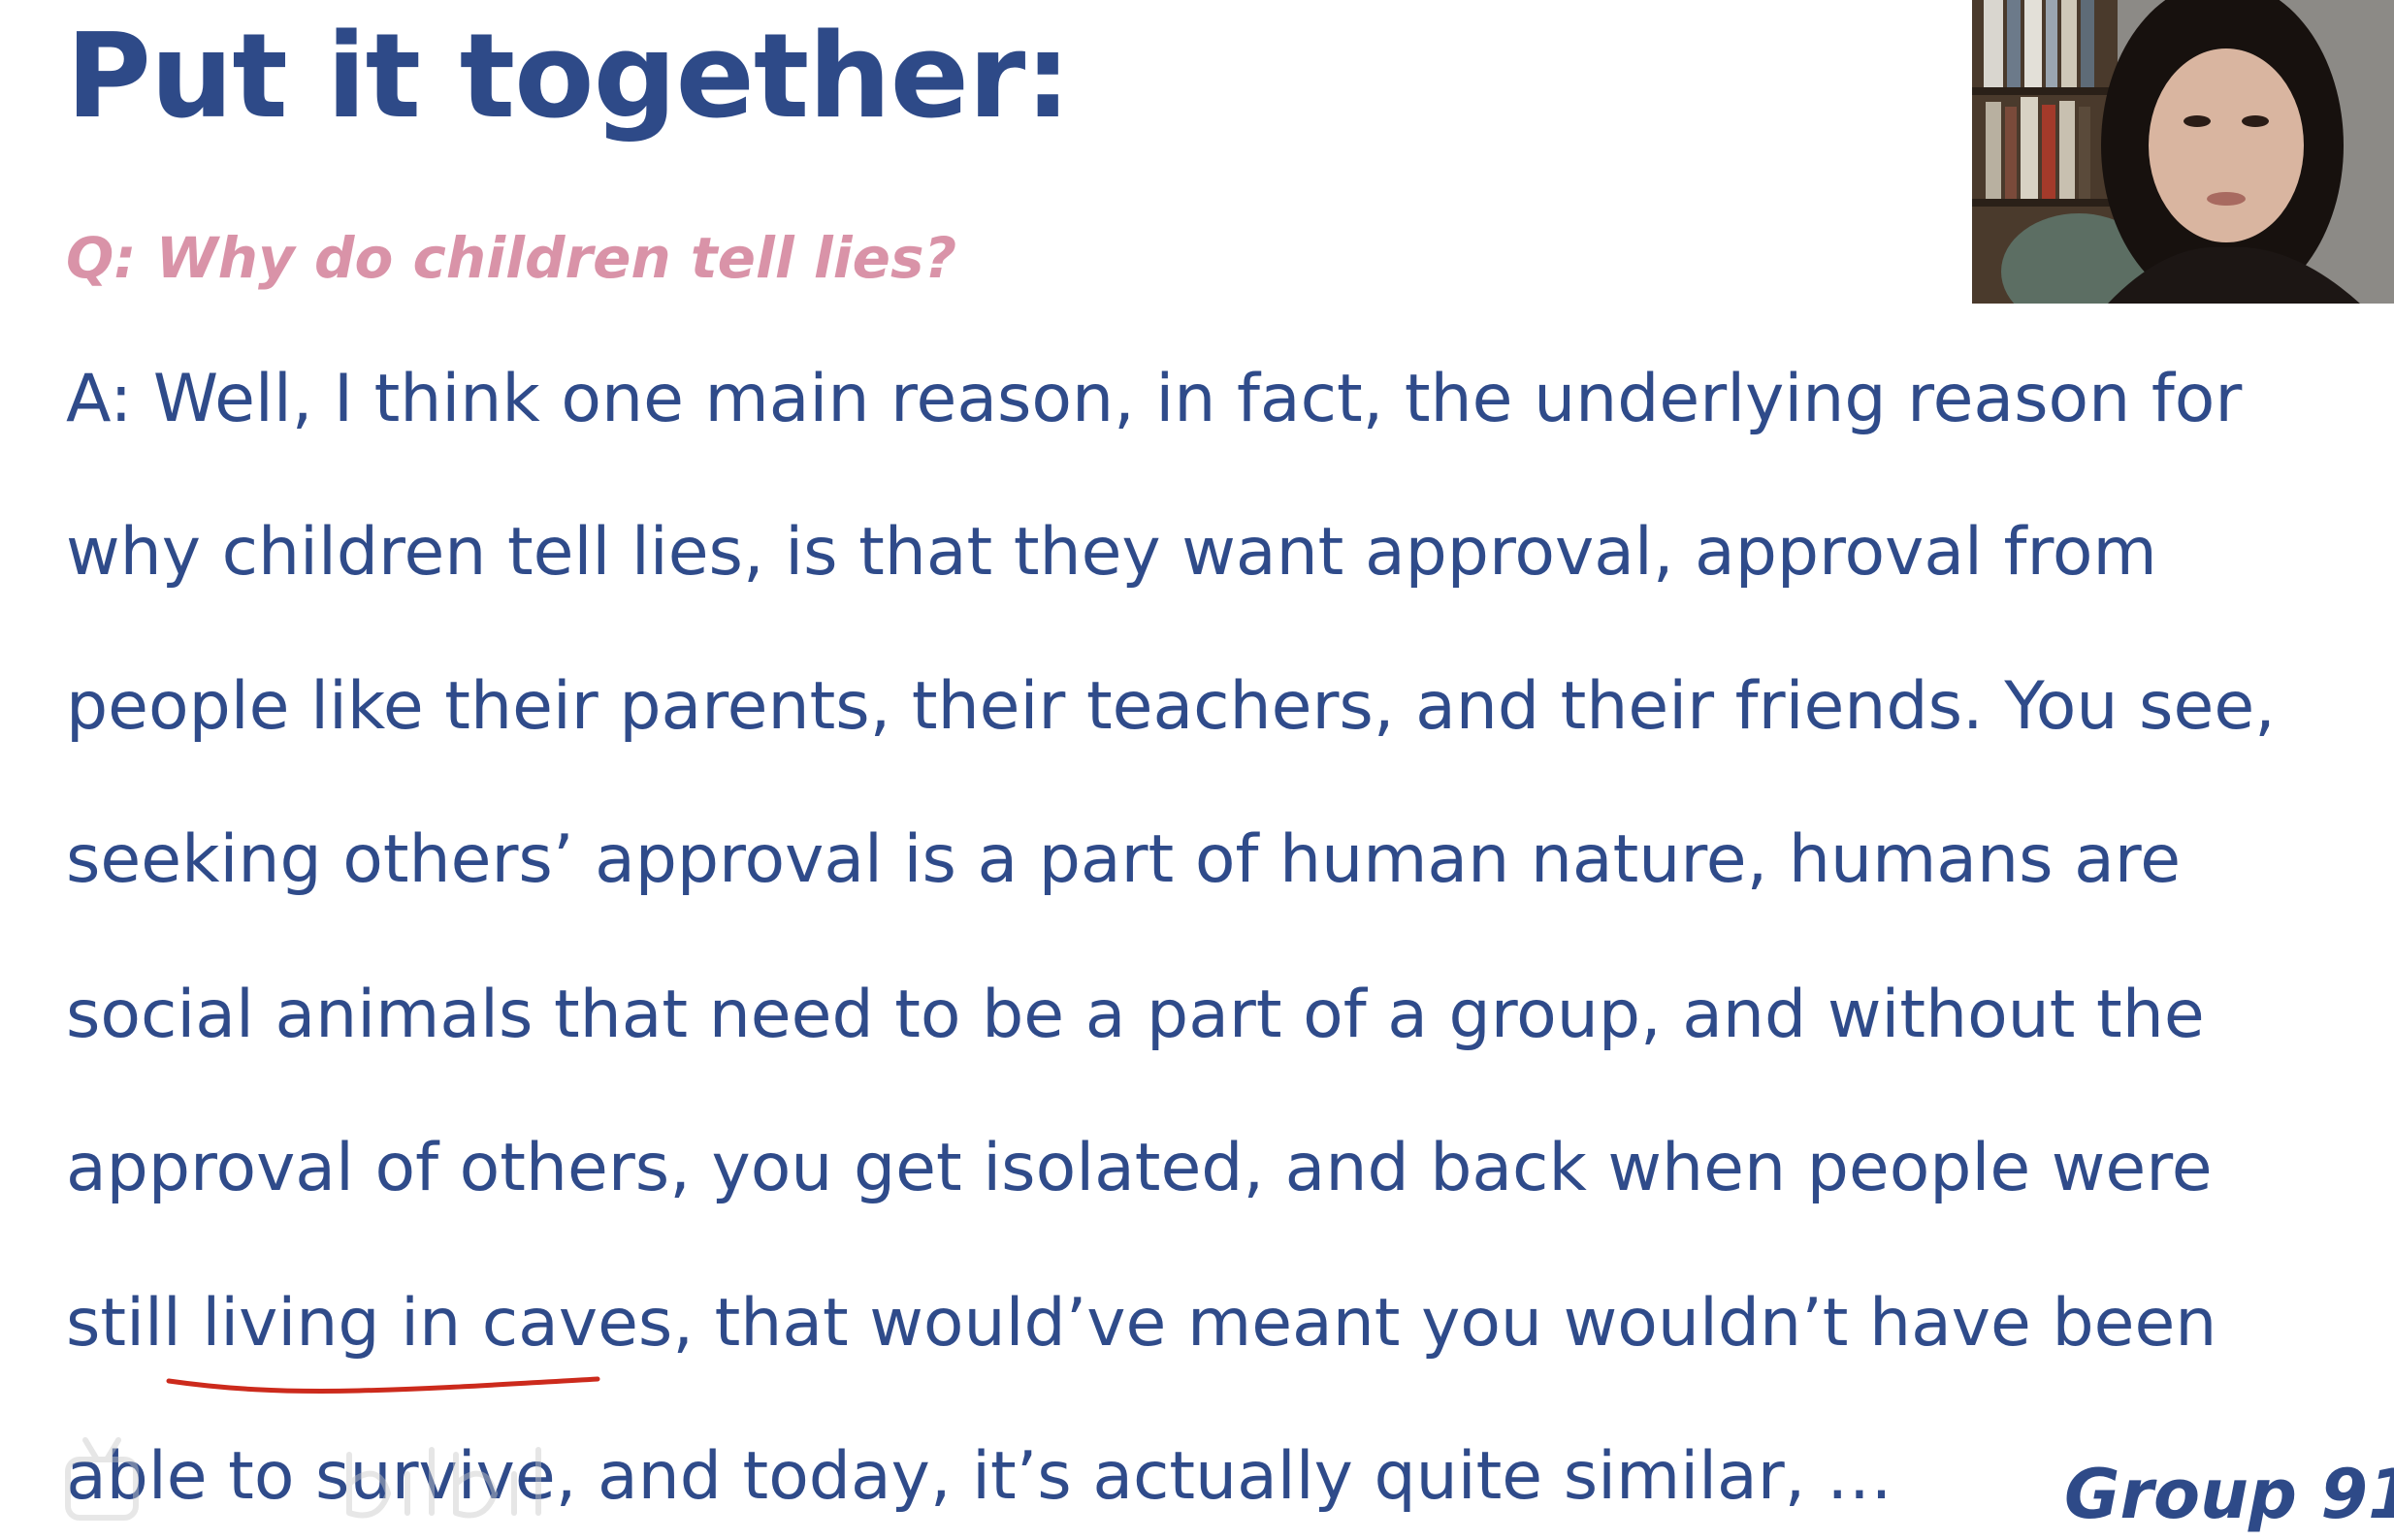  I want to click on bilibili-watermark-icon, so click(303, 1479).